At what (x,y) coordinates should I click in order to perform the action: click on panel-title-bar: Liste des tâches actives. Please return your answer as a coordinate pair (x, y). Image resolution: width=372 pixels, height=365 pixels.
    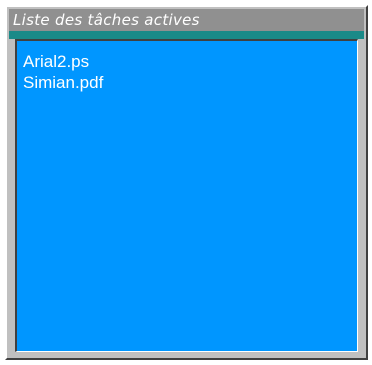
    Looking at the image, I should click on (186, 20).